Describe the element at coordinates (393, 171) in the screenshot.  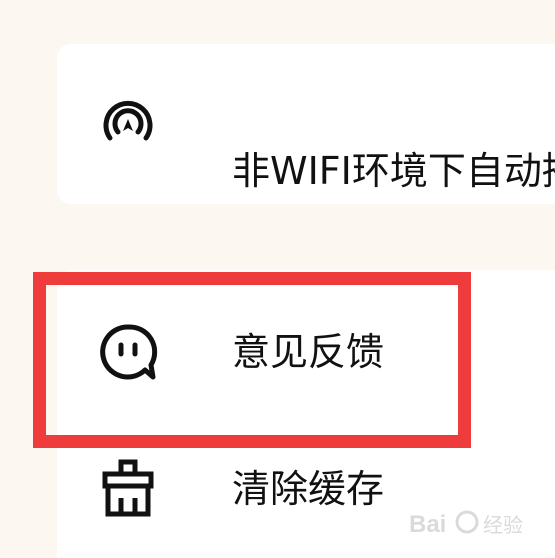
I see `setting-label-autoplay: 非WIFI环境下自动播` at that location.